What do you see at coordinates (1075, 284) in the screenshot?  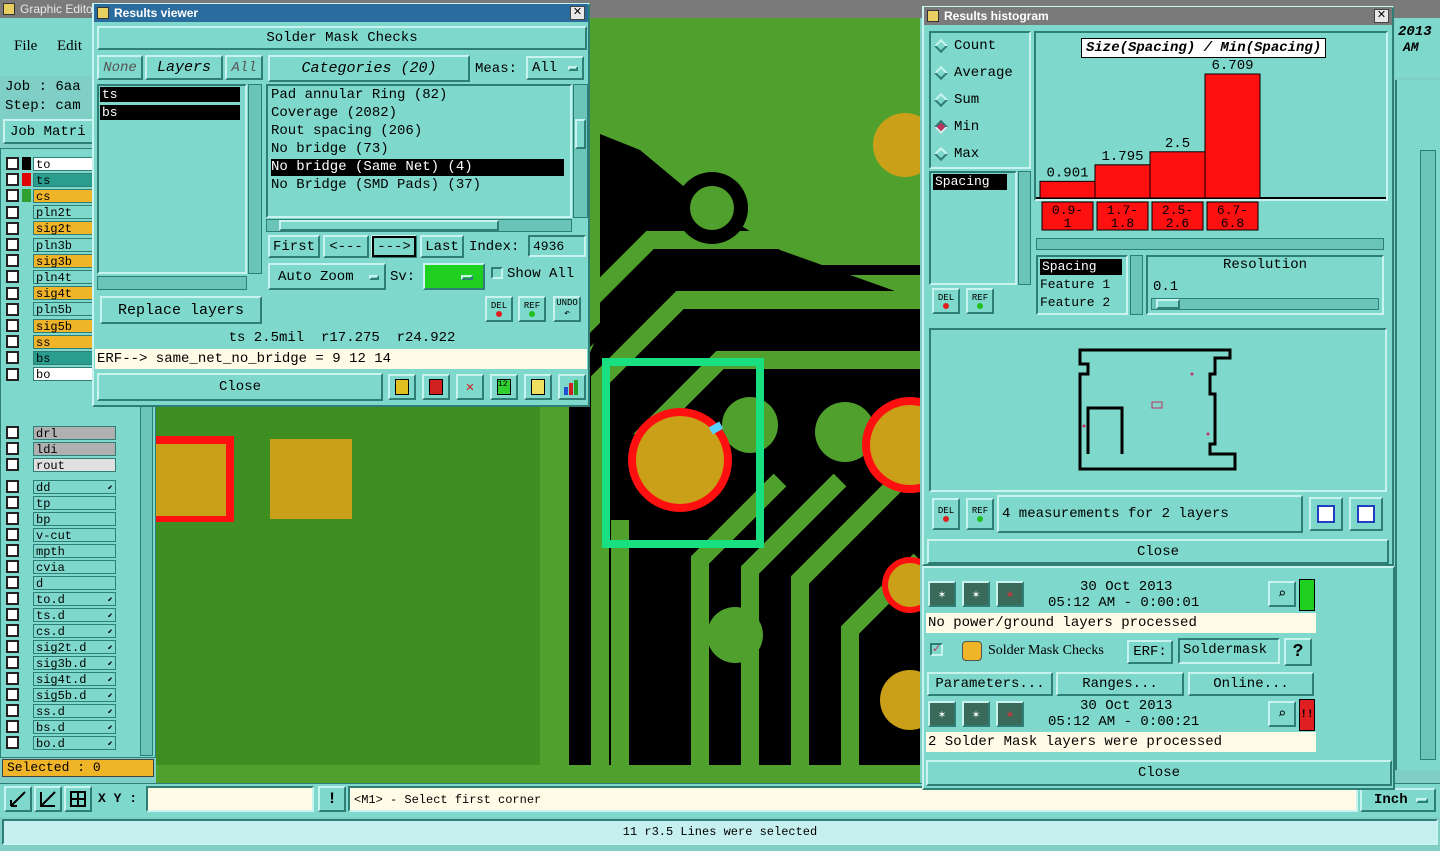 I see `feature-item: Feature 1` at bounding box center [1075, 284].